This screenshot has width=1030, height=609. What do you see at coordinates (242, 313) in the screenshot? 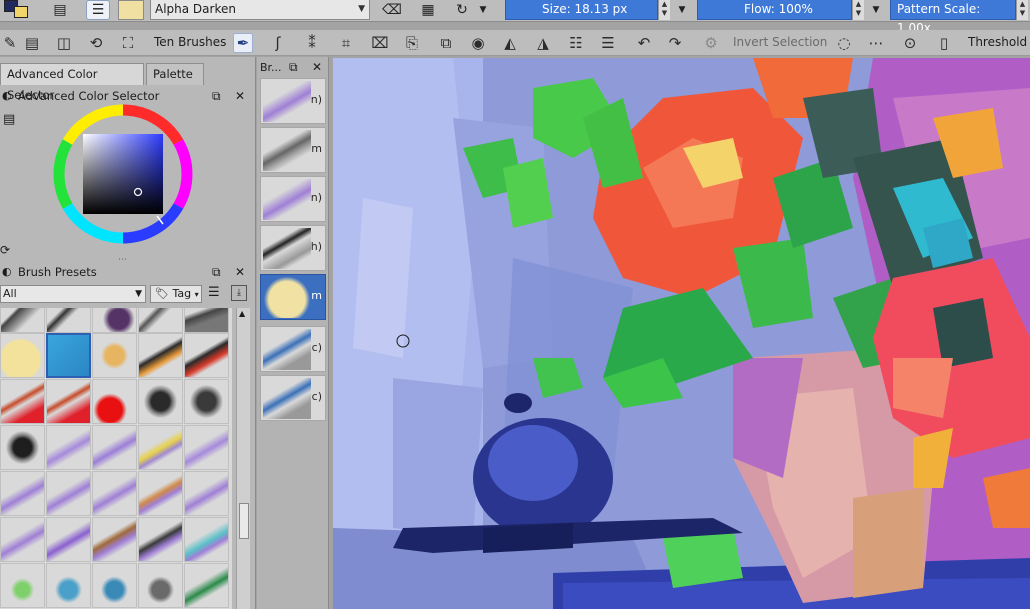
I see `scroll-up-icon: ▲` at bounding box center [242, 313].